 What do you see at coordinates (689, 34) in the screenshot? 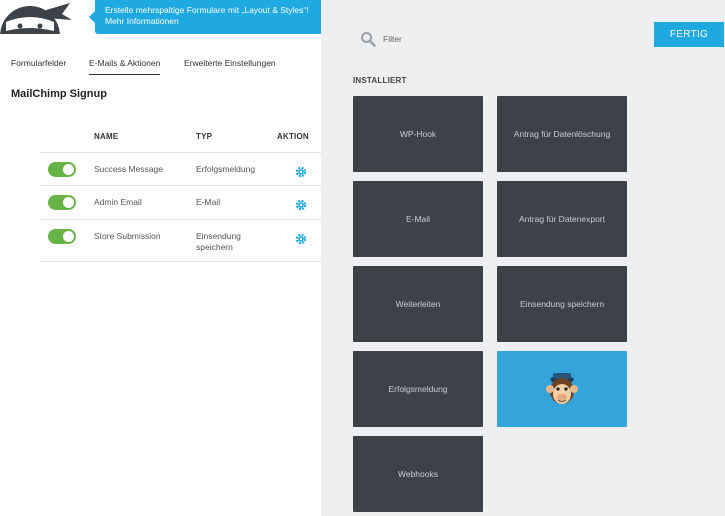
I see `done-button: FERTIG` at bounding box center [689, 34].